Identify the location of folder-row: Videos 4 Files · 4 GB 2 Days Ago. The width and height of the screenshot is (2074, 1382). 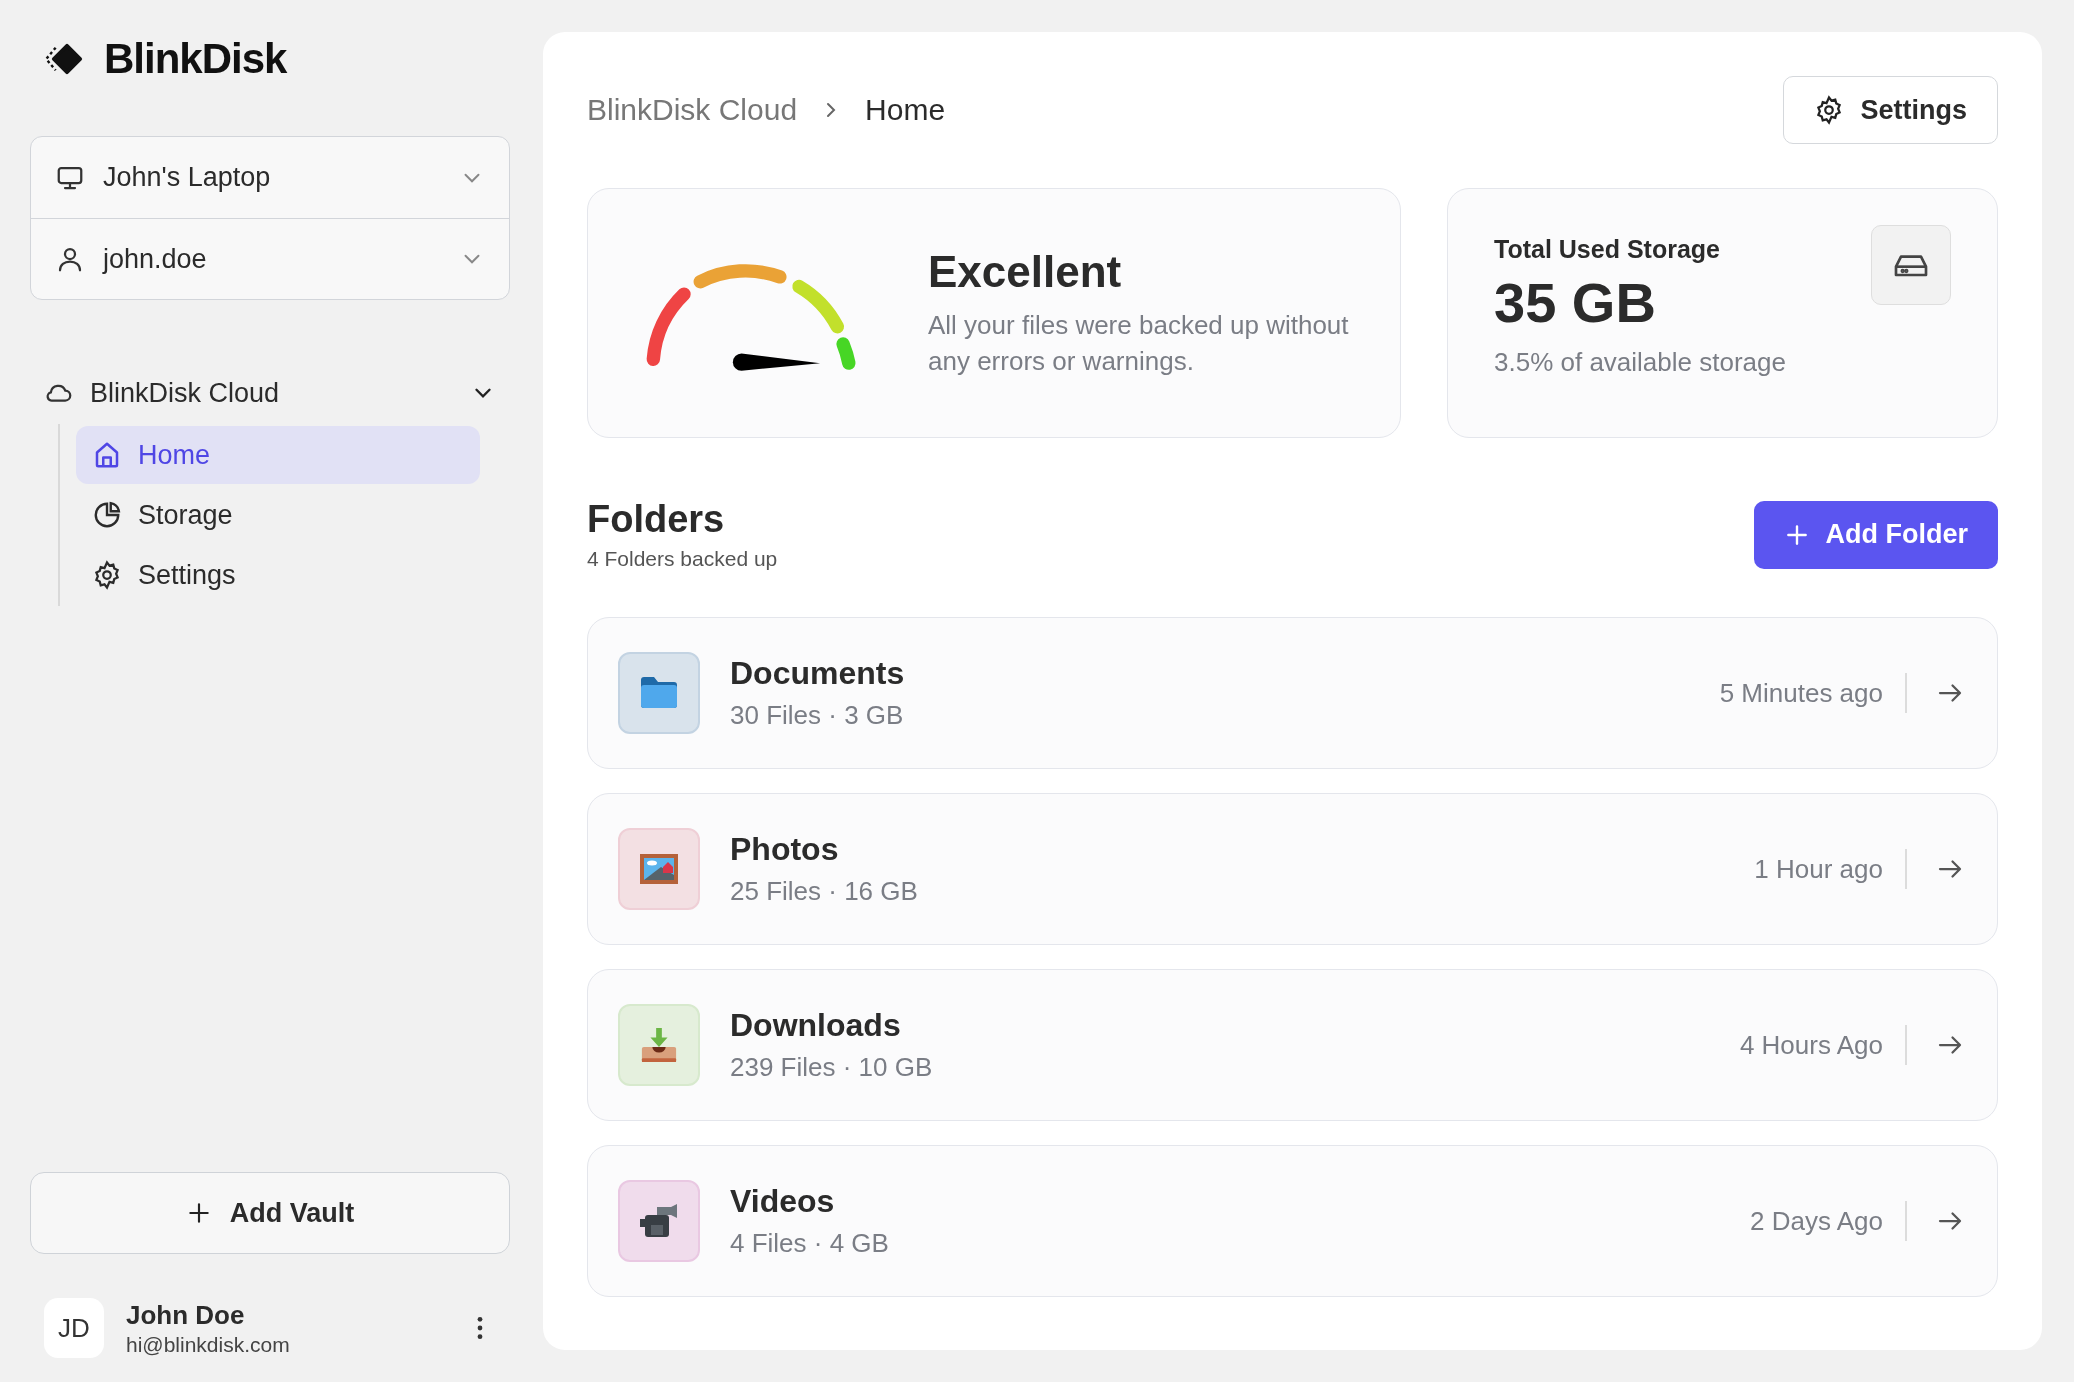
(1292, 1221).